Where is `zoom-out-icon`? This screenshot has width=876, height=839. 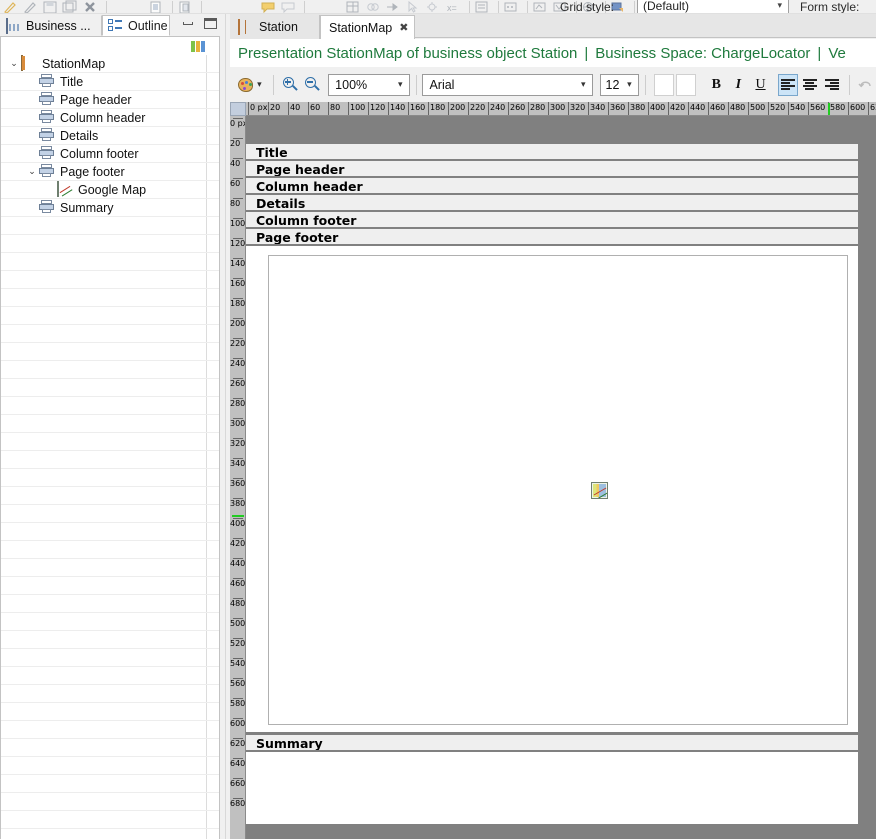
zoom-out-icon is located at coordinates (311, 85).